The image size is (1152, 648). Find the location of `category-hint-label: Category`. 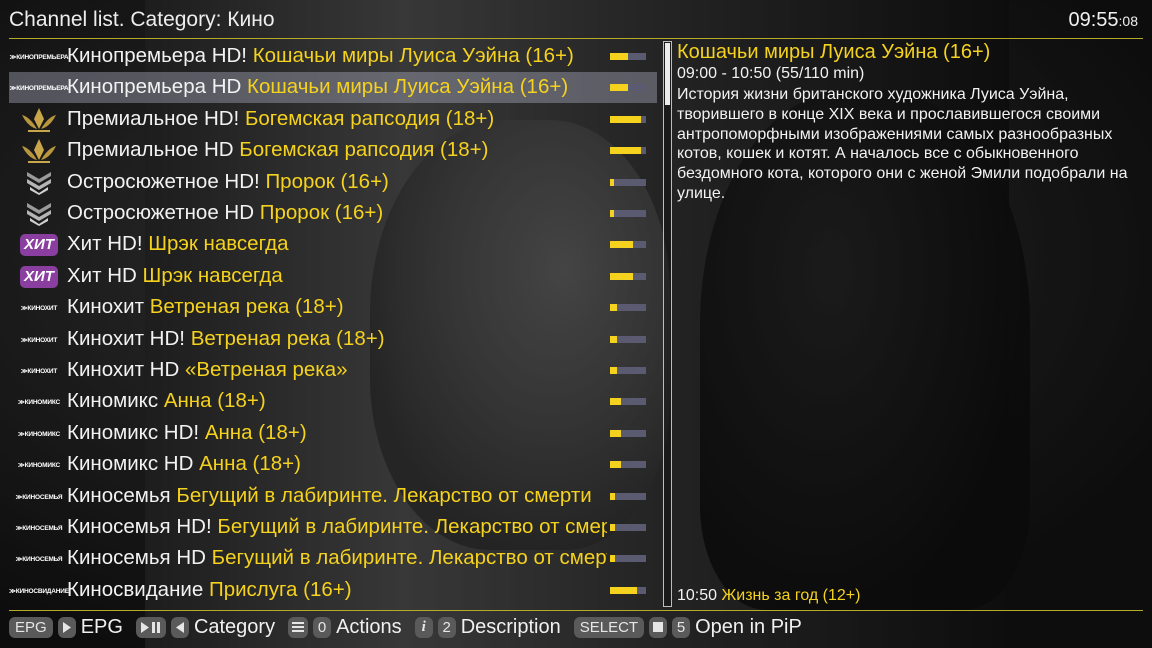

category-hint-label: Category is located at coordinates (234, 626).